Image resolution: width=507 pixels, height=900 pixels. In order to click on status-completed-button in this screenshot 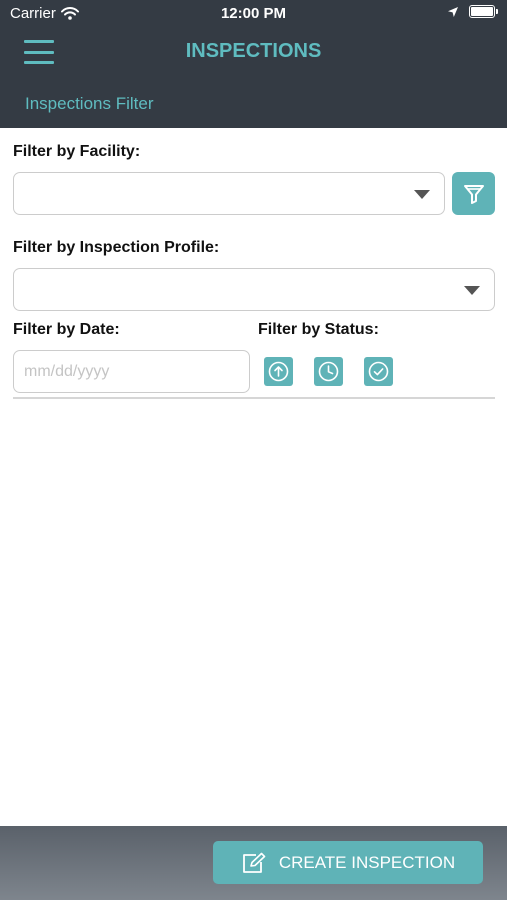, I will do `click(378, 371)`.